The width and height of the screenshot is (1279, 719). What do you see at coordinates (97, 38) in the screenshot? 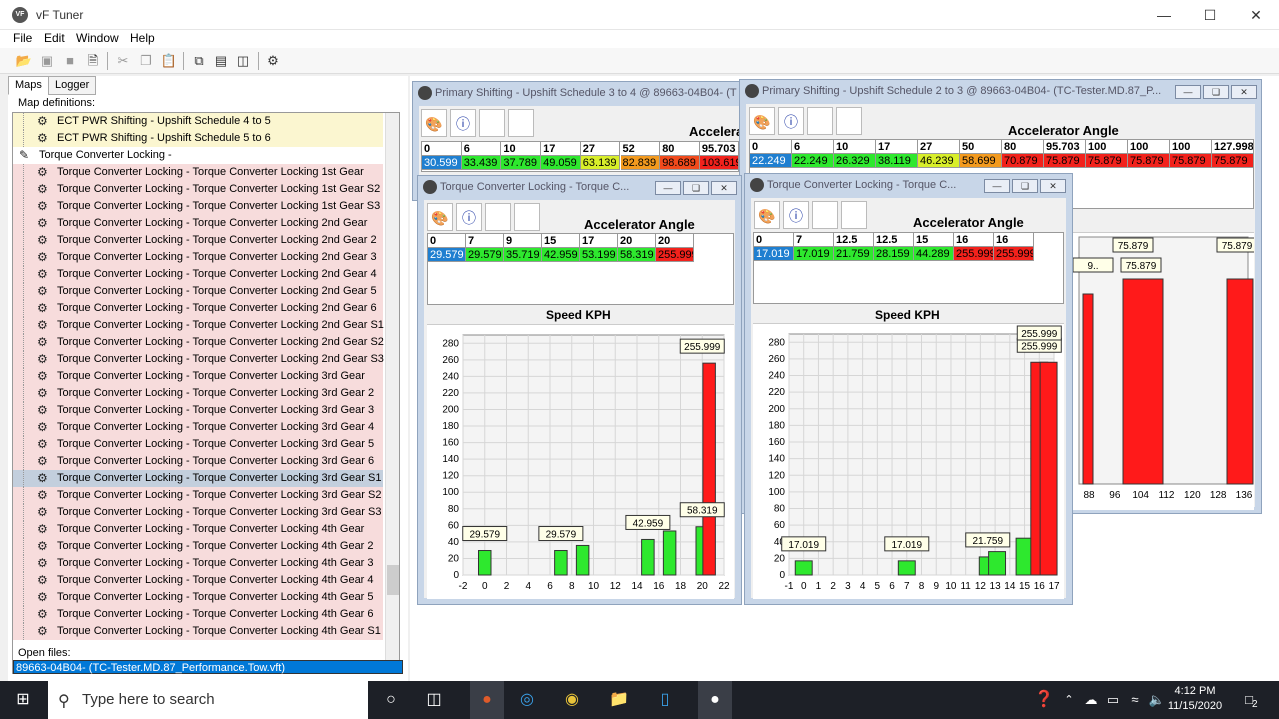
I see `menu-window: Window` at bounding box center [97, 38].